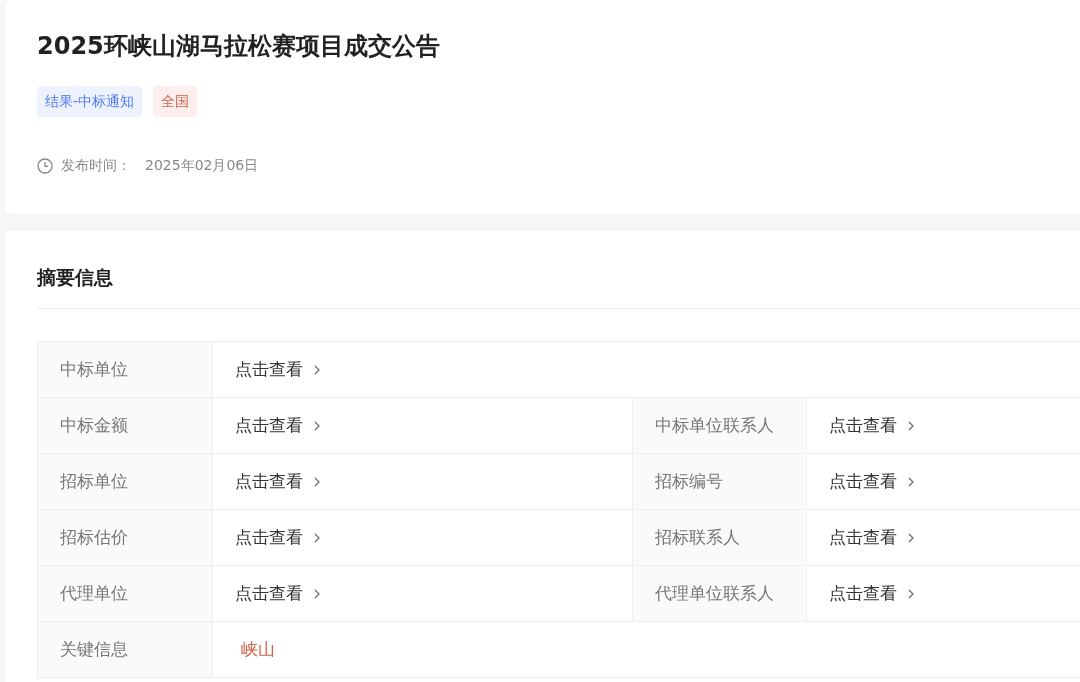 Image resolution: width=1080 pixels, height=682 pixels. What do you see at coordinates (45, 166) in the screenshot?
I see `clock-icon` at bounding box center [45, 166].